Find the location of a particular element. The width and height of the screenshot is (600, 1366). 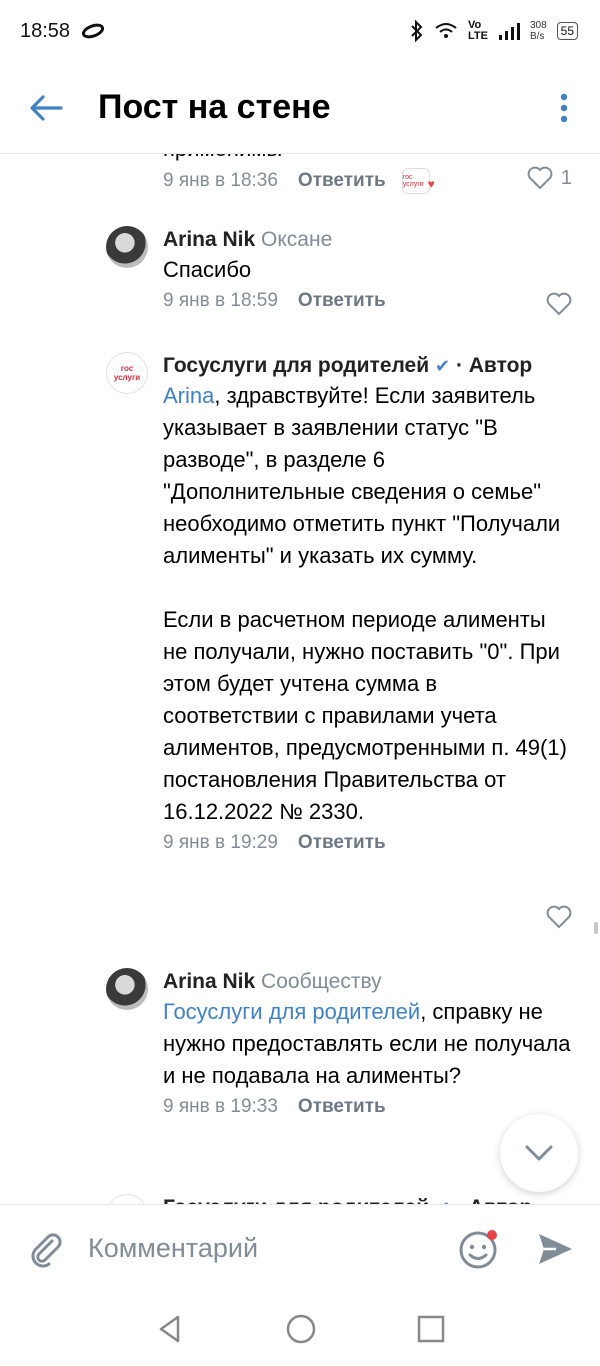

comment-date: 9 янв в 18:36 is located at coordinates (220, 180).